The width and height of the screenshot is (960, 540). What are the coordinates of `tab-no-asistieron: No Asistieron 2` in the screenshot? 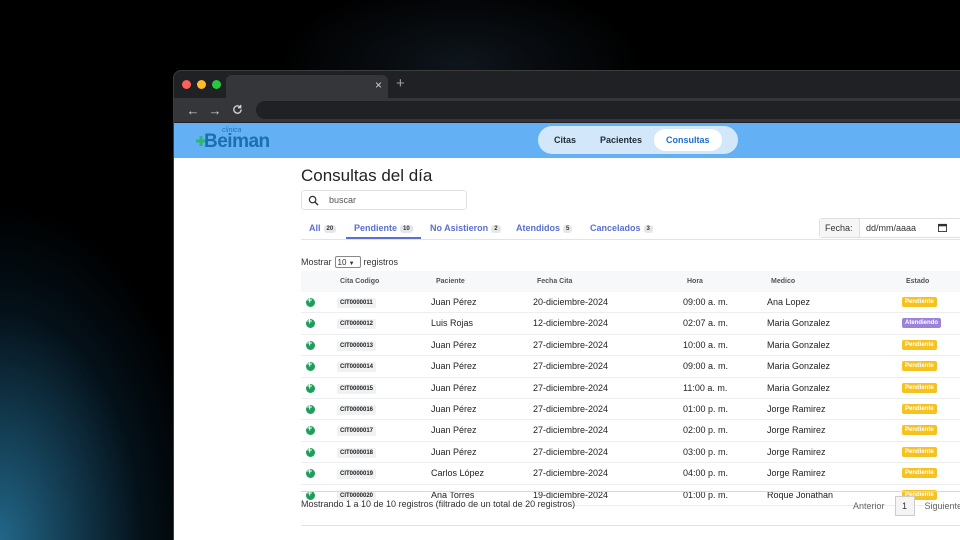 It's located at (465, 230).